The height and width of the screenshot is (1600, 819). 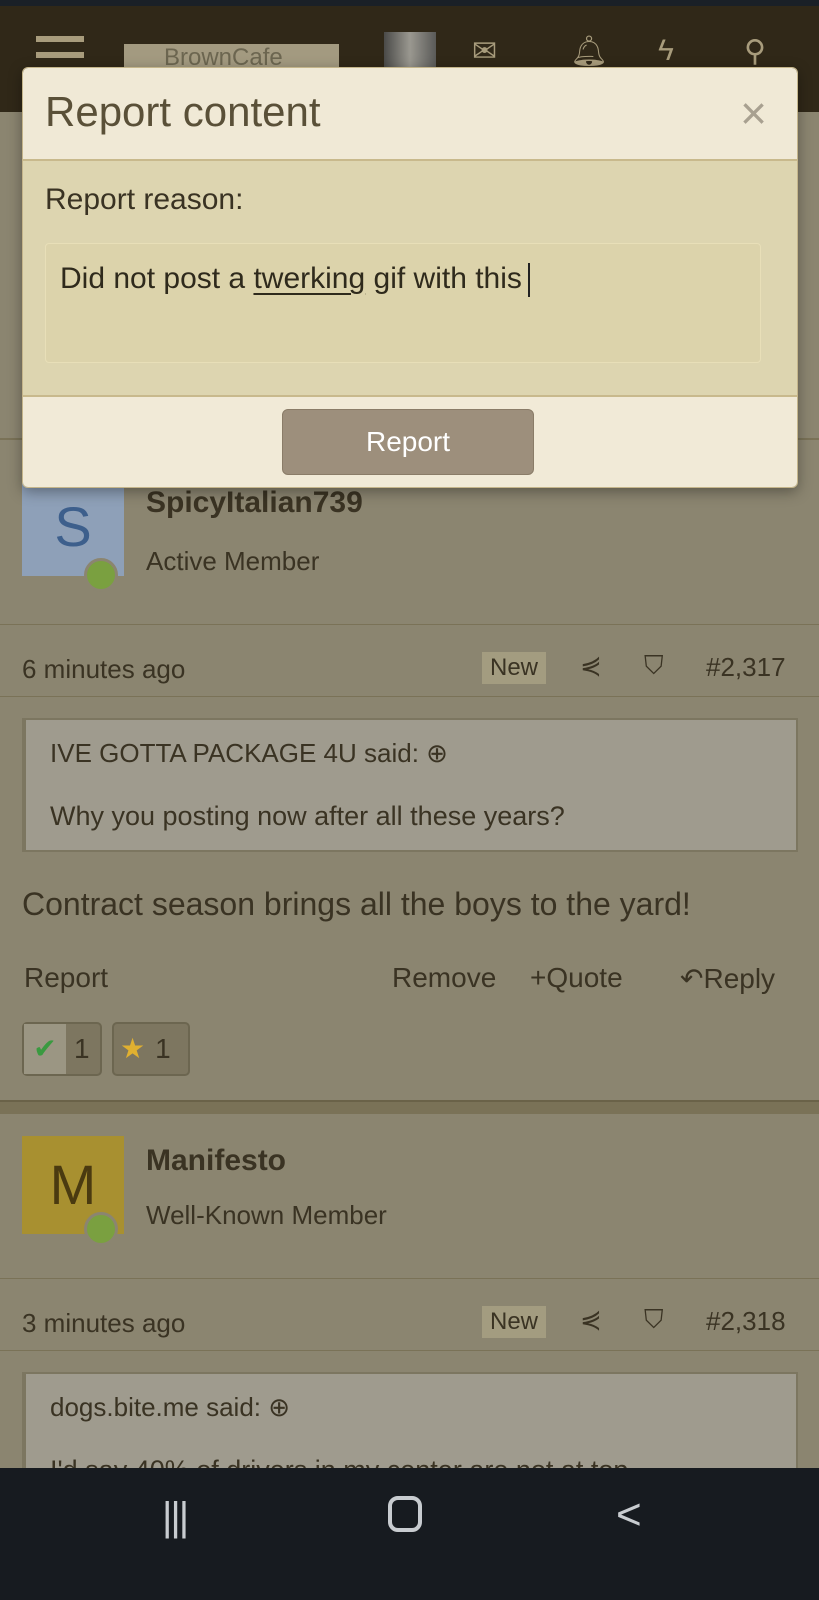 What do you see at coordinates (666, 51) in the screenshot?
I see `bolt-icon: ϟ` at bounding box center [666, 51].